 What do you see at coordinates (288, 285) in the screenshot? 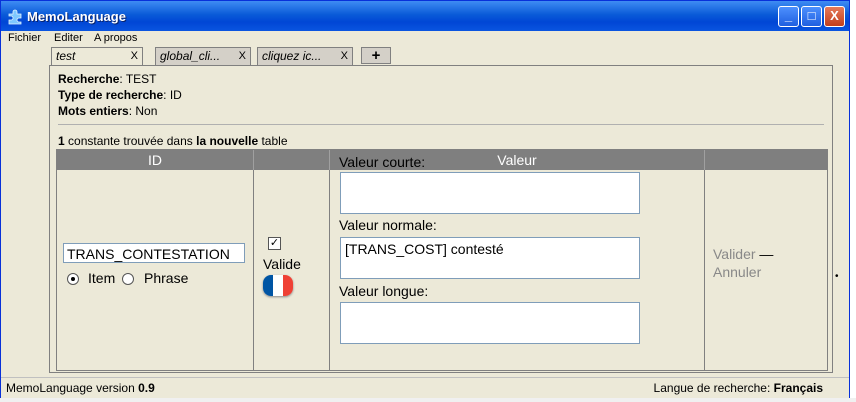
I see `flag-red` at bounding box center [288, 285].